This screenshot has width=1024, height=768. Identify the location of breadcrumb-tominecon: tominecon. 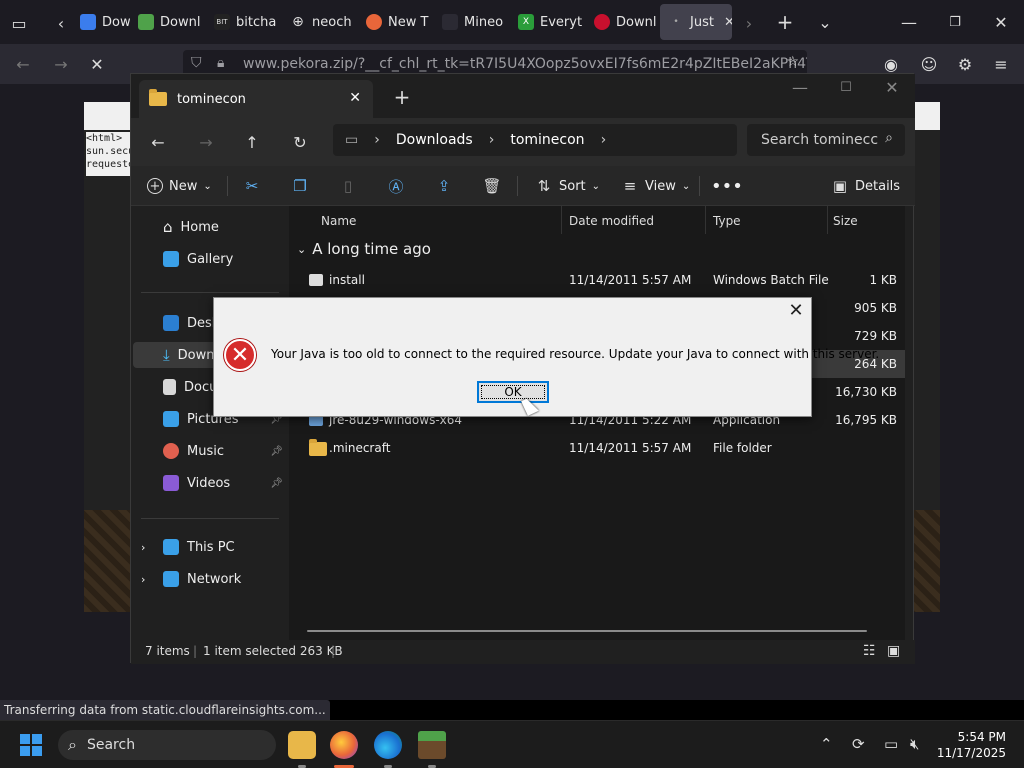
(547, 140).